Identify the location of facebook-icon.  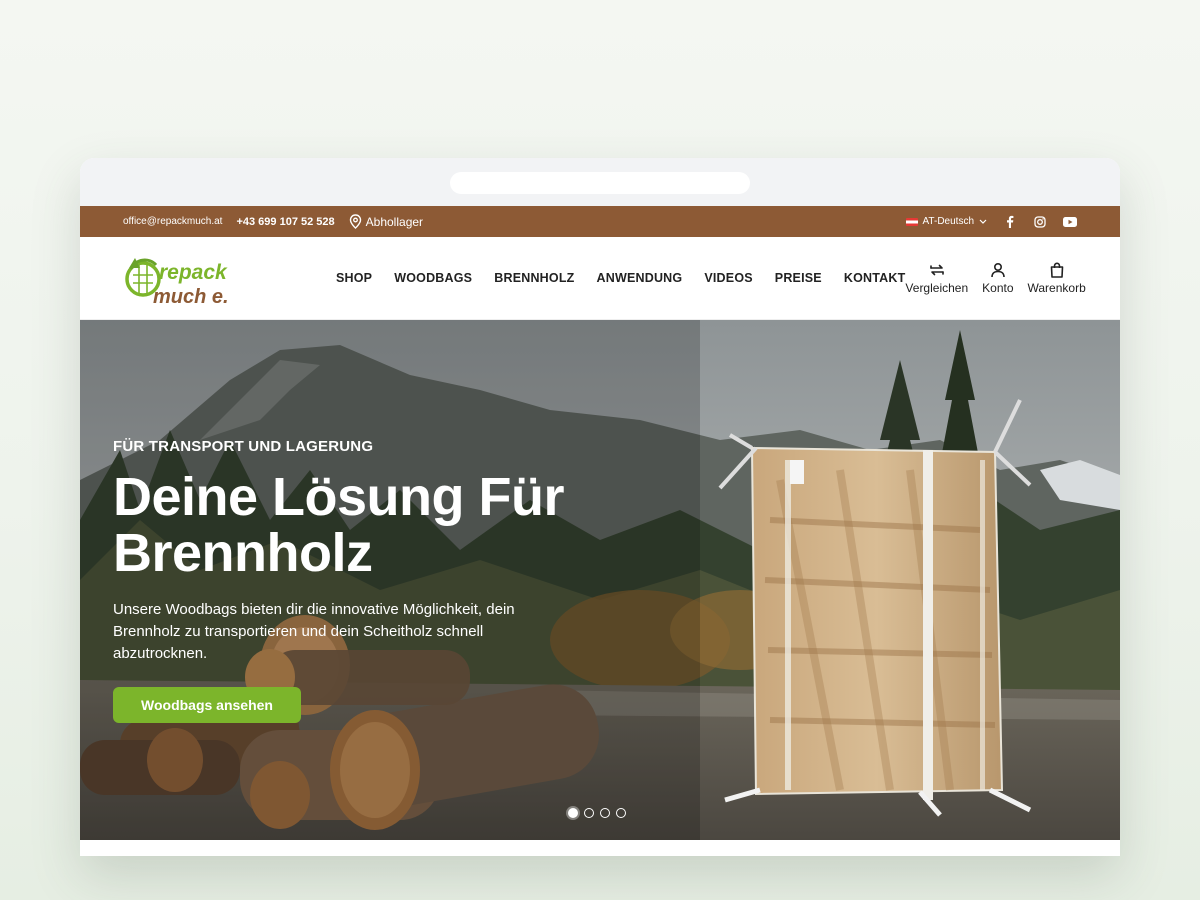
(1010, 222).